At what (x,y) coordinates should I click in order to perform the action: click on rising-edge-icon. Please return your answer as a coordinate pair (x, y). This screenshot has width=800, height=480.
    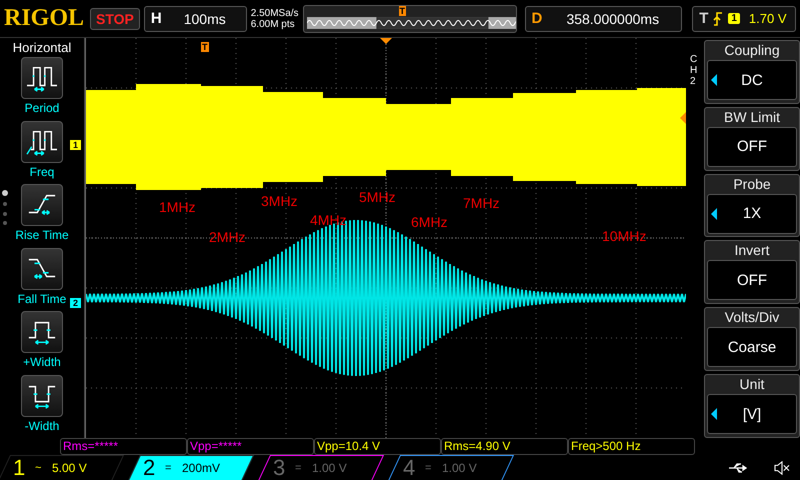
    Looking at the image, I should click on (718, 19).